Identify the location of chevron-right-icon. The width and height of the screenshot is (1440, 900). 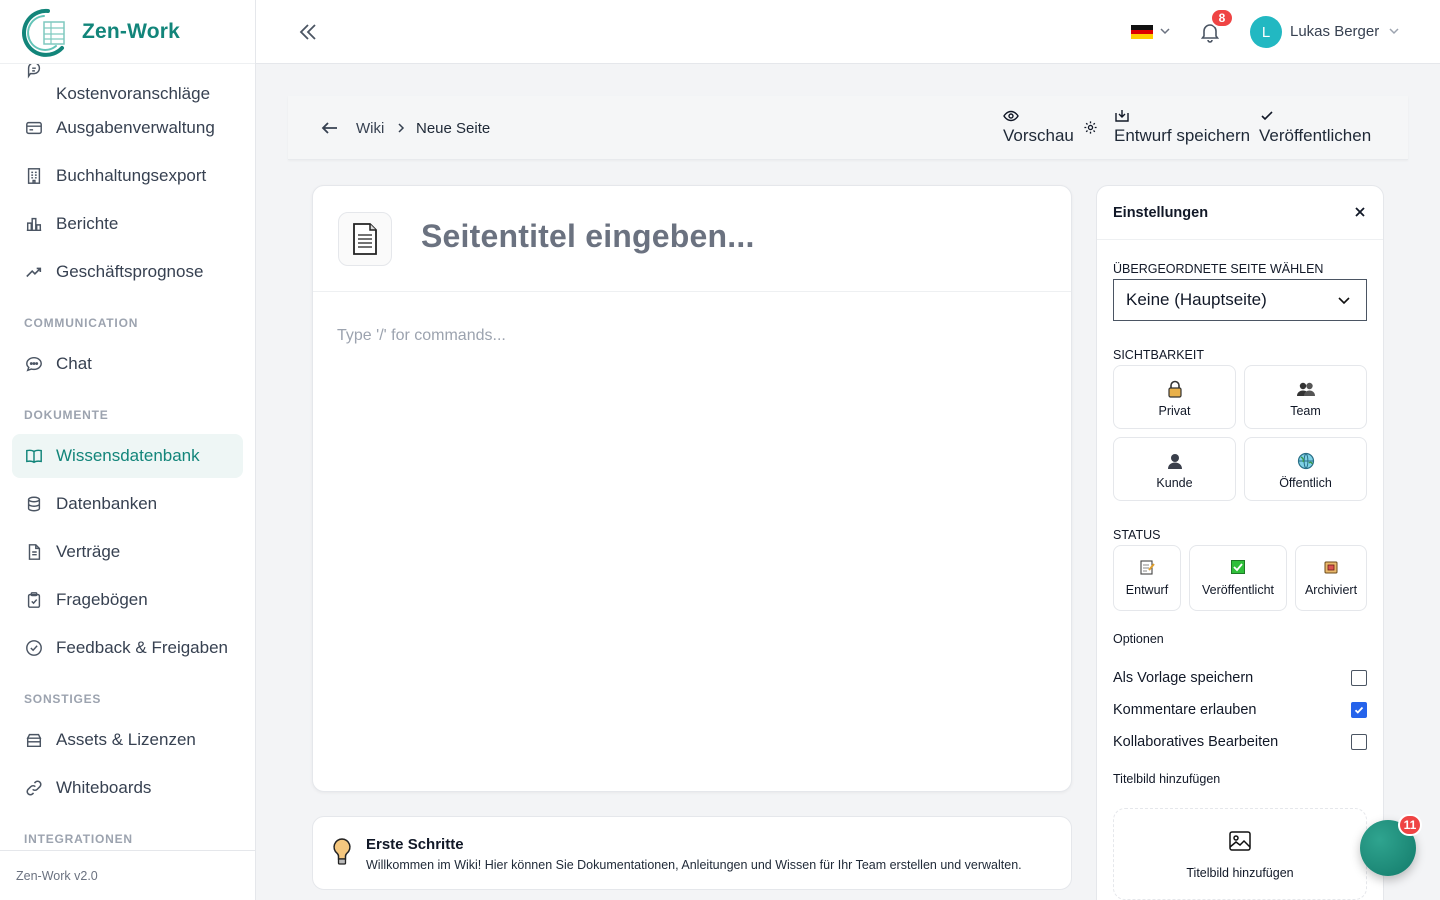
(401, 130).